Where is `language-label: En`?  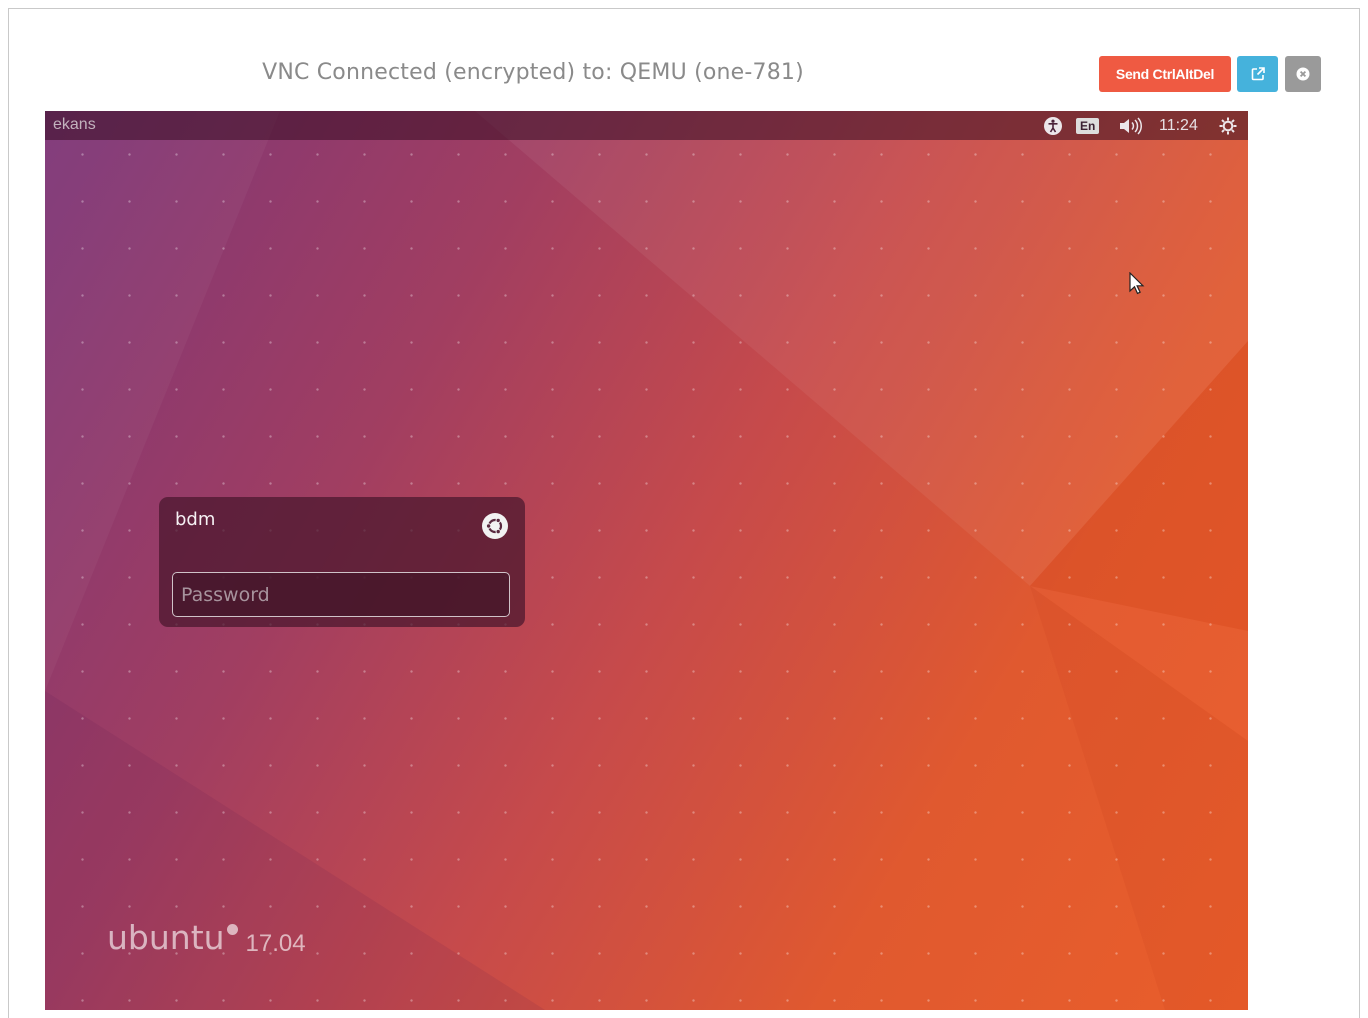 language-label: En is located at coordinates (1088, 125).